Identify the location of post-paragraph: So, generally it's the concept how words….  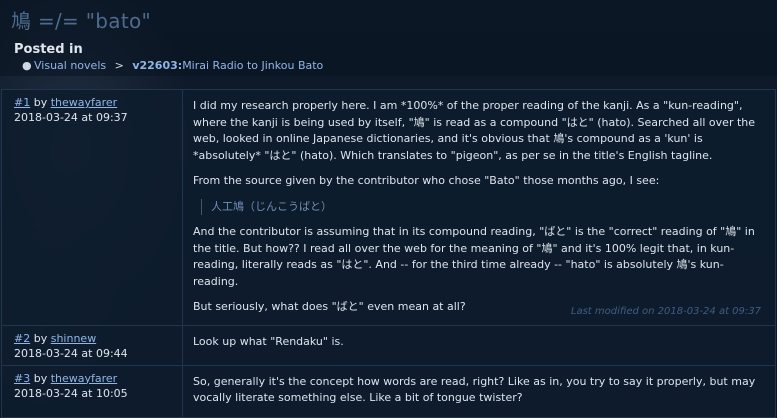
(474, 389).